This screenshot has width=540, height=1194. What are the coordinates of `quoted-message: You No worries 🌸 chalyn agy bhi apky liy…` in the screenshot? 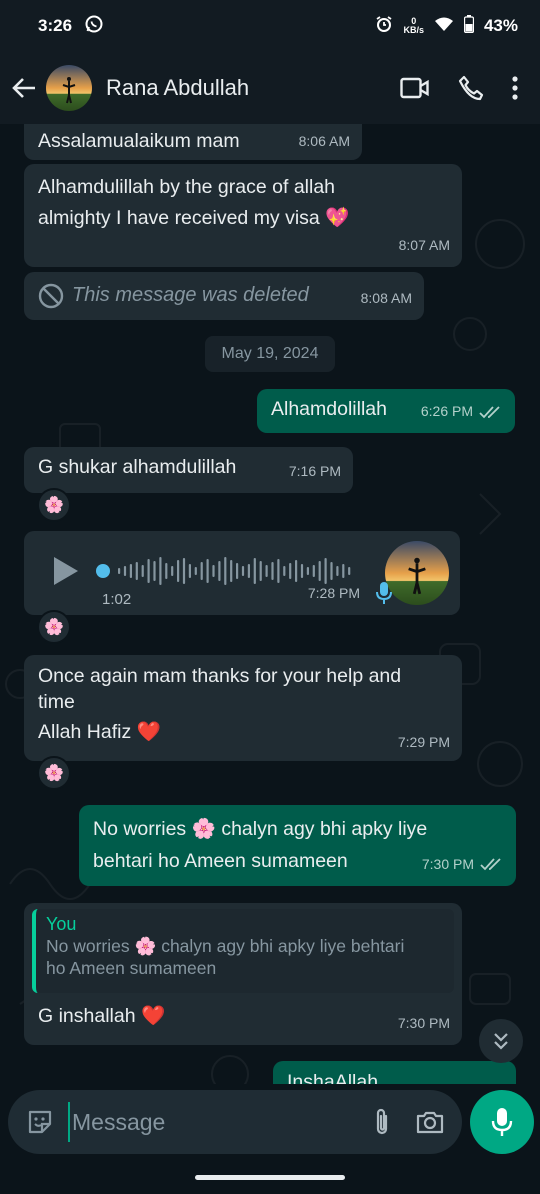 It's located at (243, 951).